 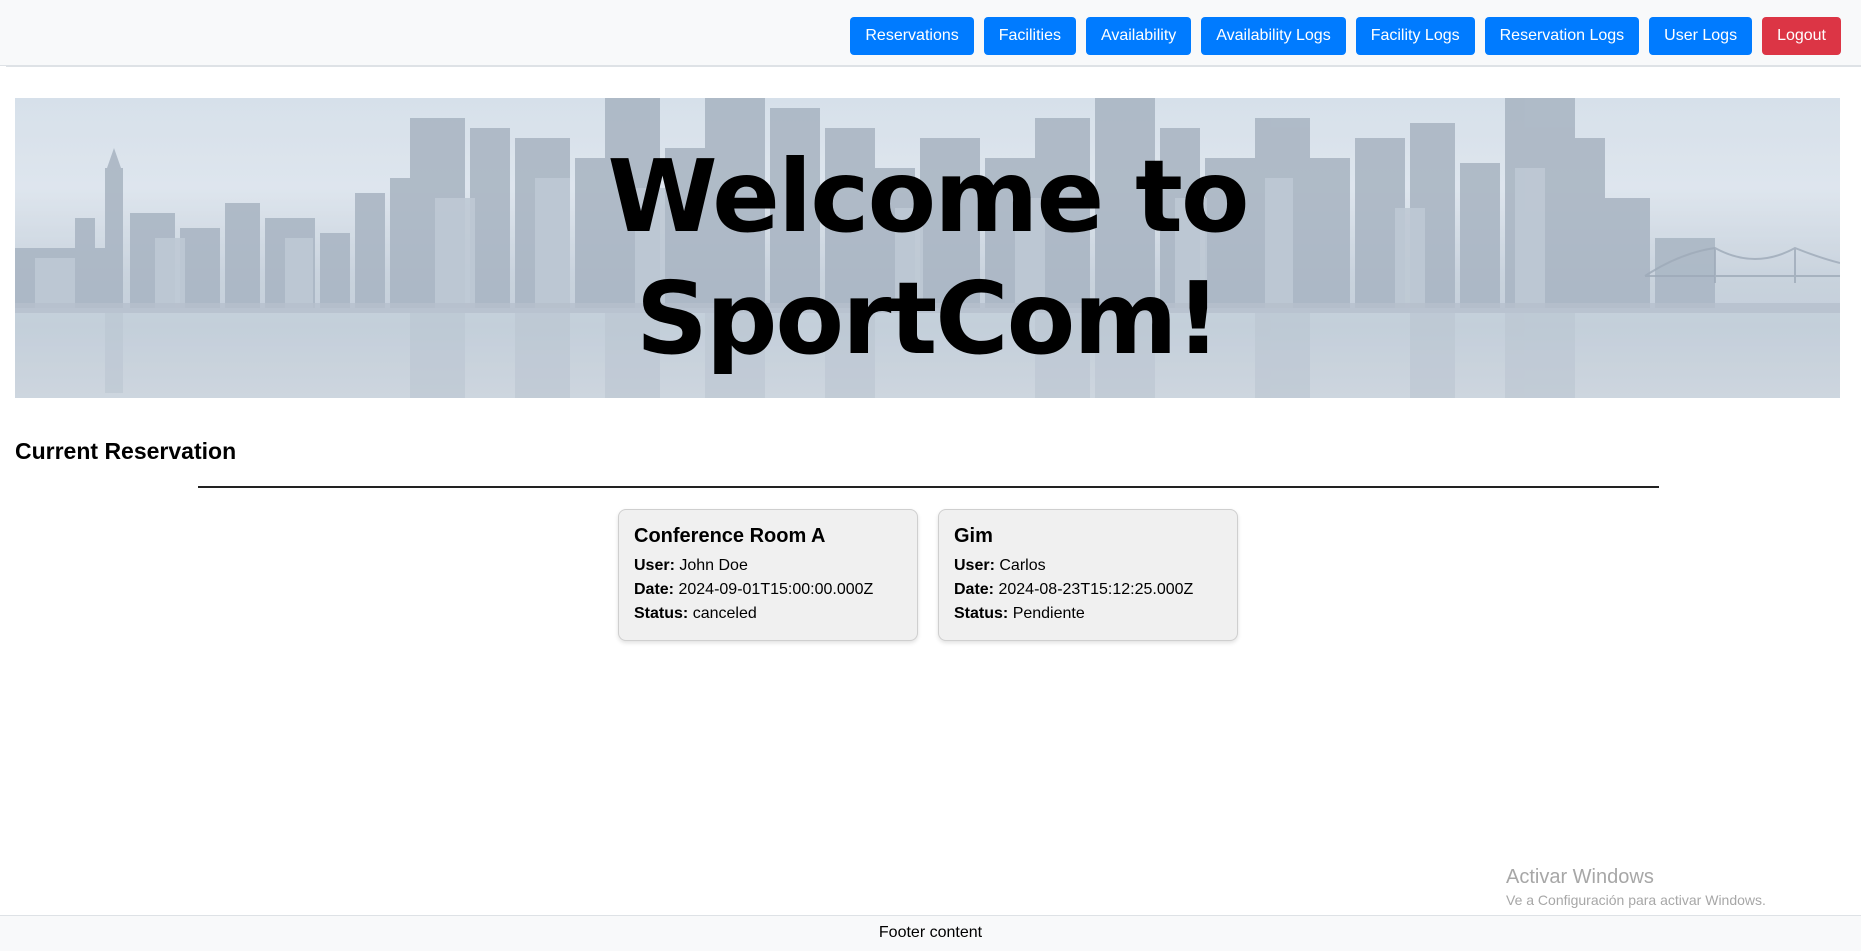 I want to click on footer-text: Footer content, so click(x=930, y=932).